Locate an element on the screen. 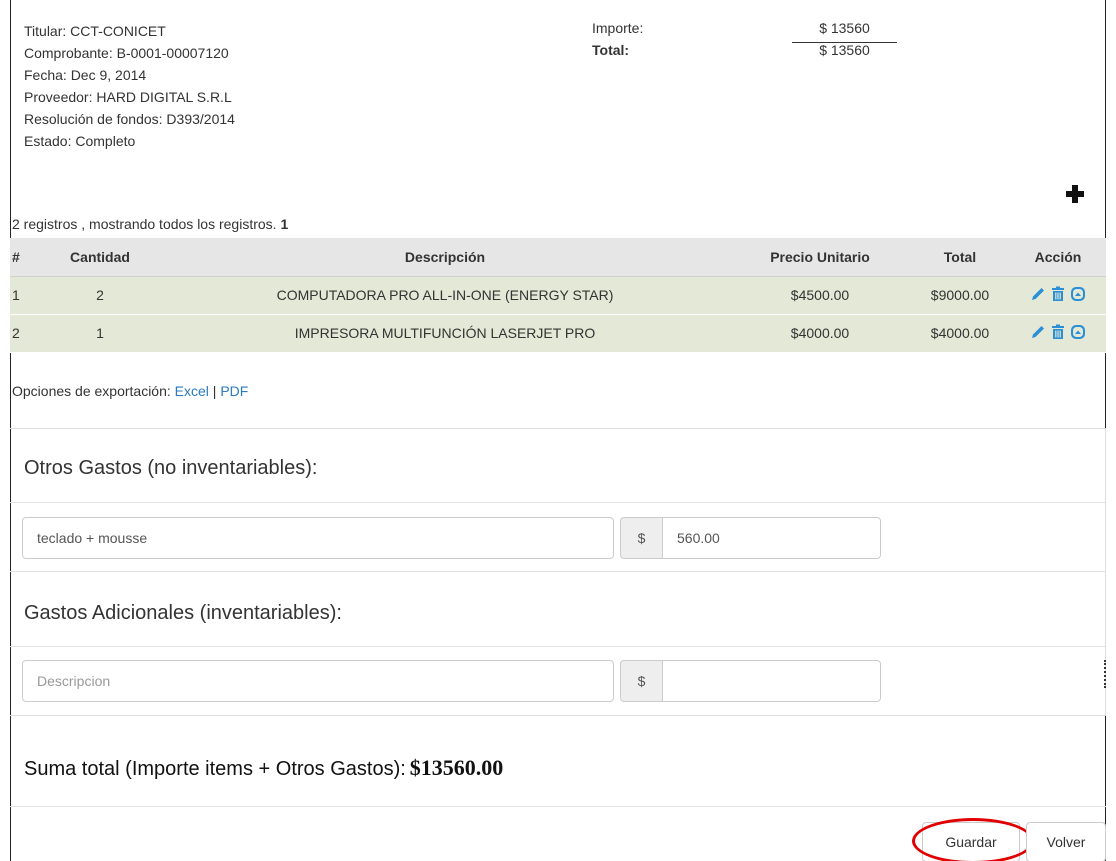 Image resolution: width=1116 pixels, height=861 pixels. cell-cantidad: 1 is located at coordinates (100, 333).